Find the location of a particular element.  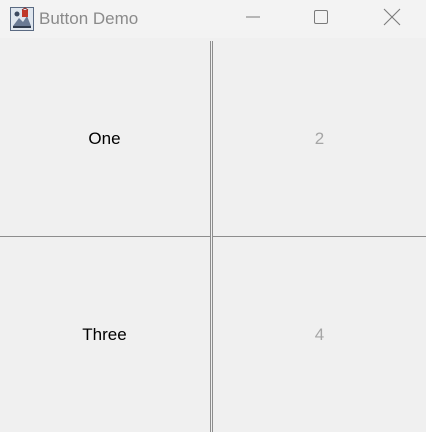

title-bar: Button Demo is located at coordinates (213, 19).